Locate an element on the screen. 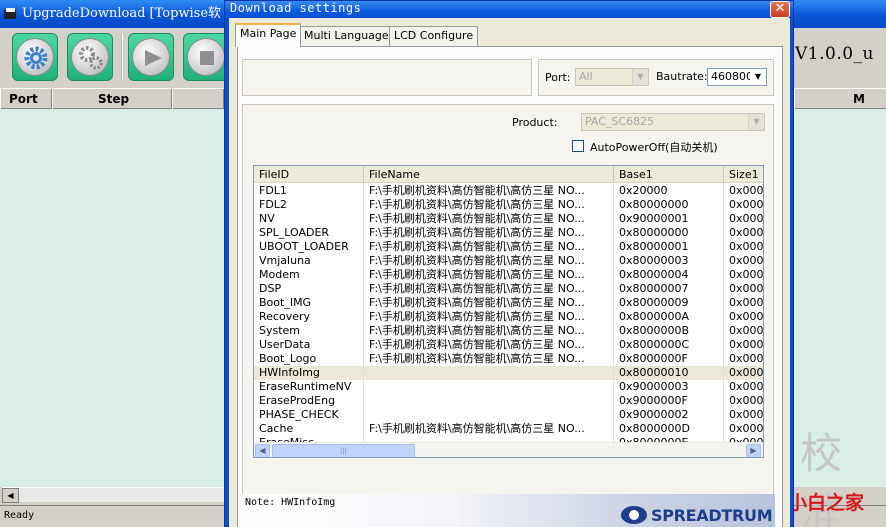 The image size is (886, 527). column-m: M is located at coordinates (840, 99).